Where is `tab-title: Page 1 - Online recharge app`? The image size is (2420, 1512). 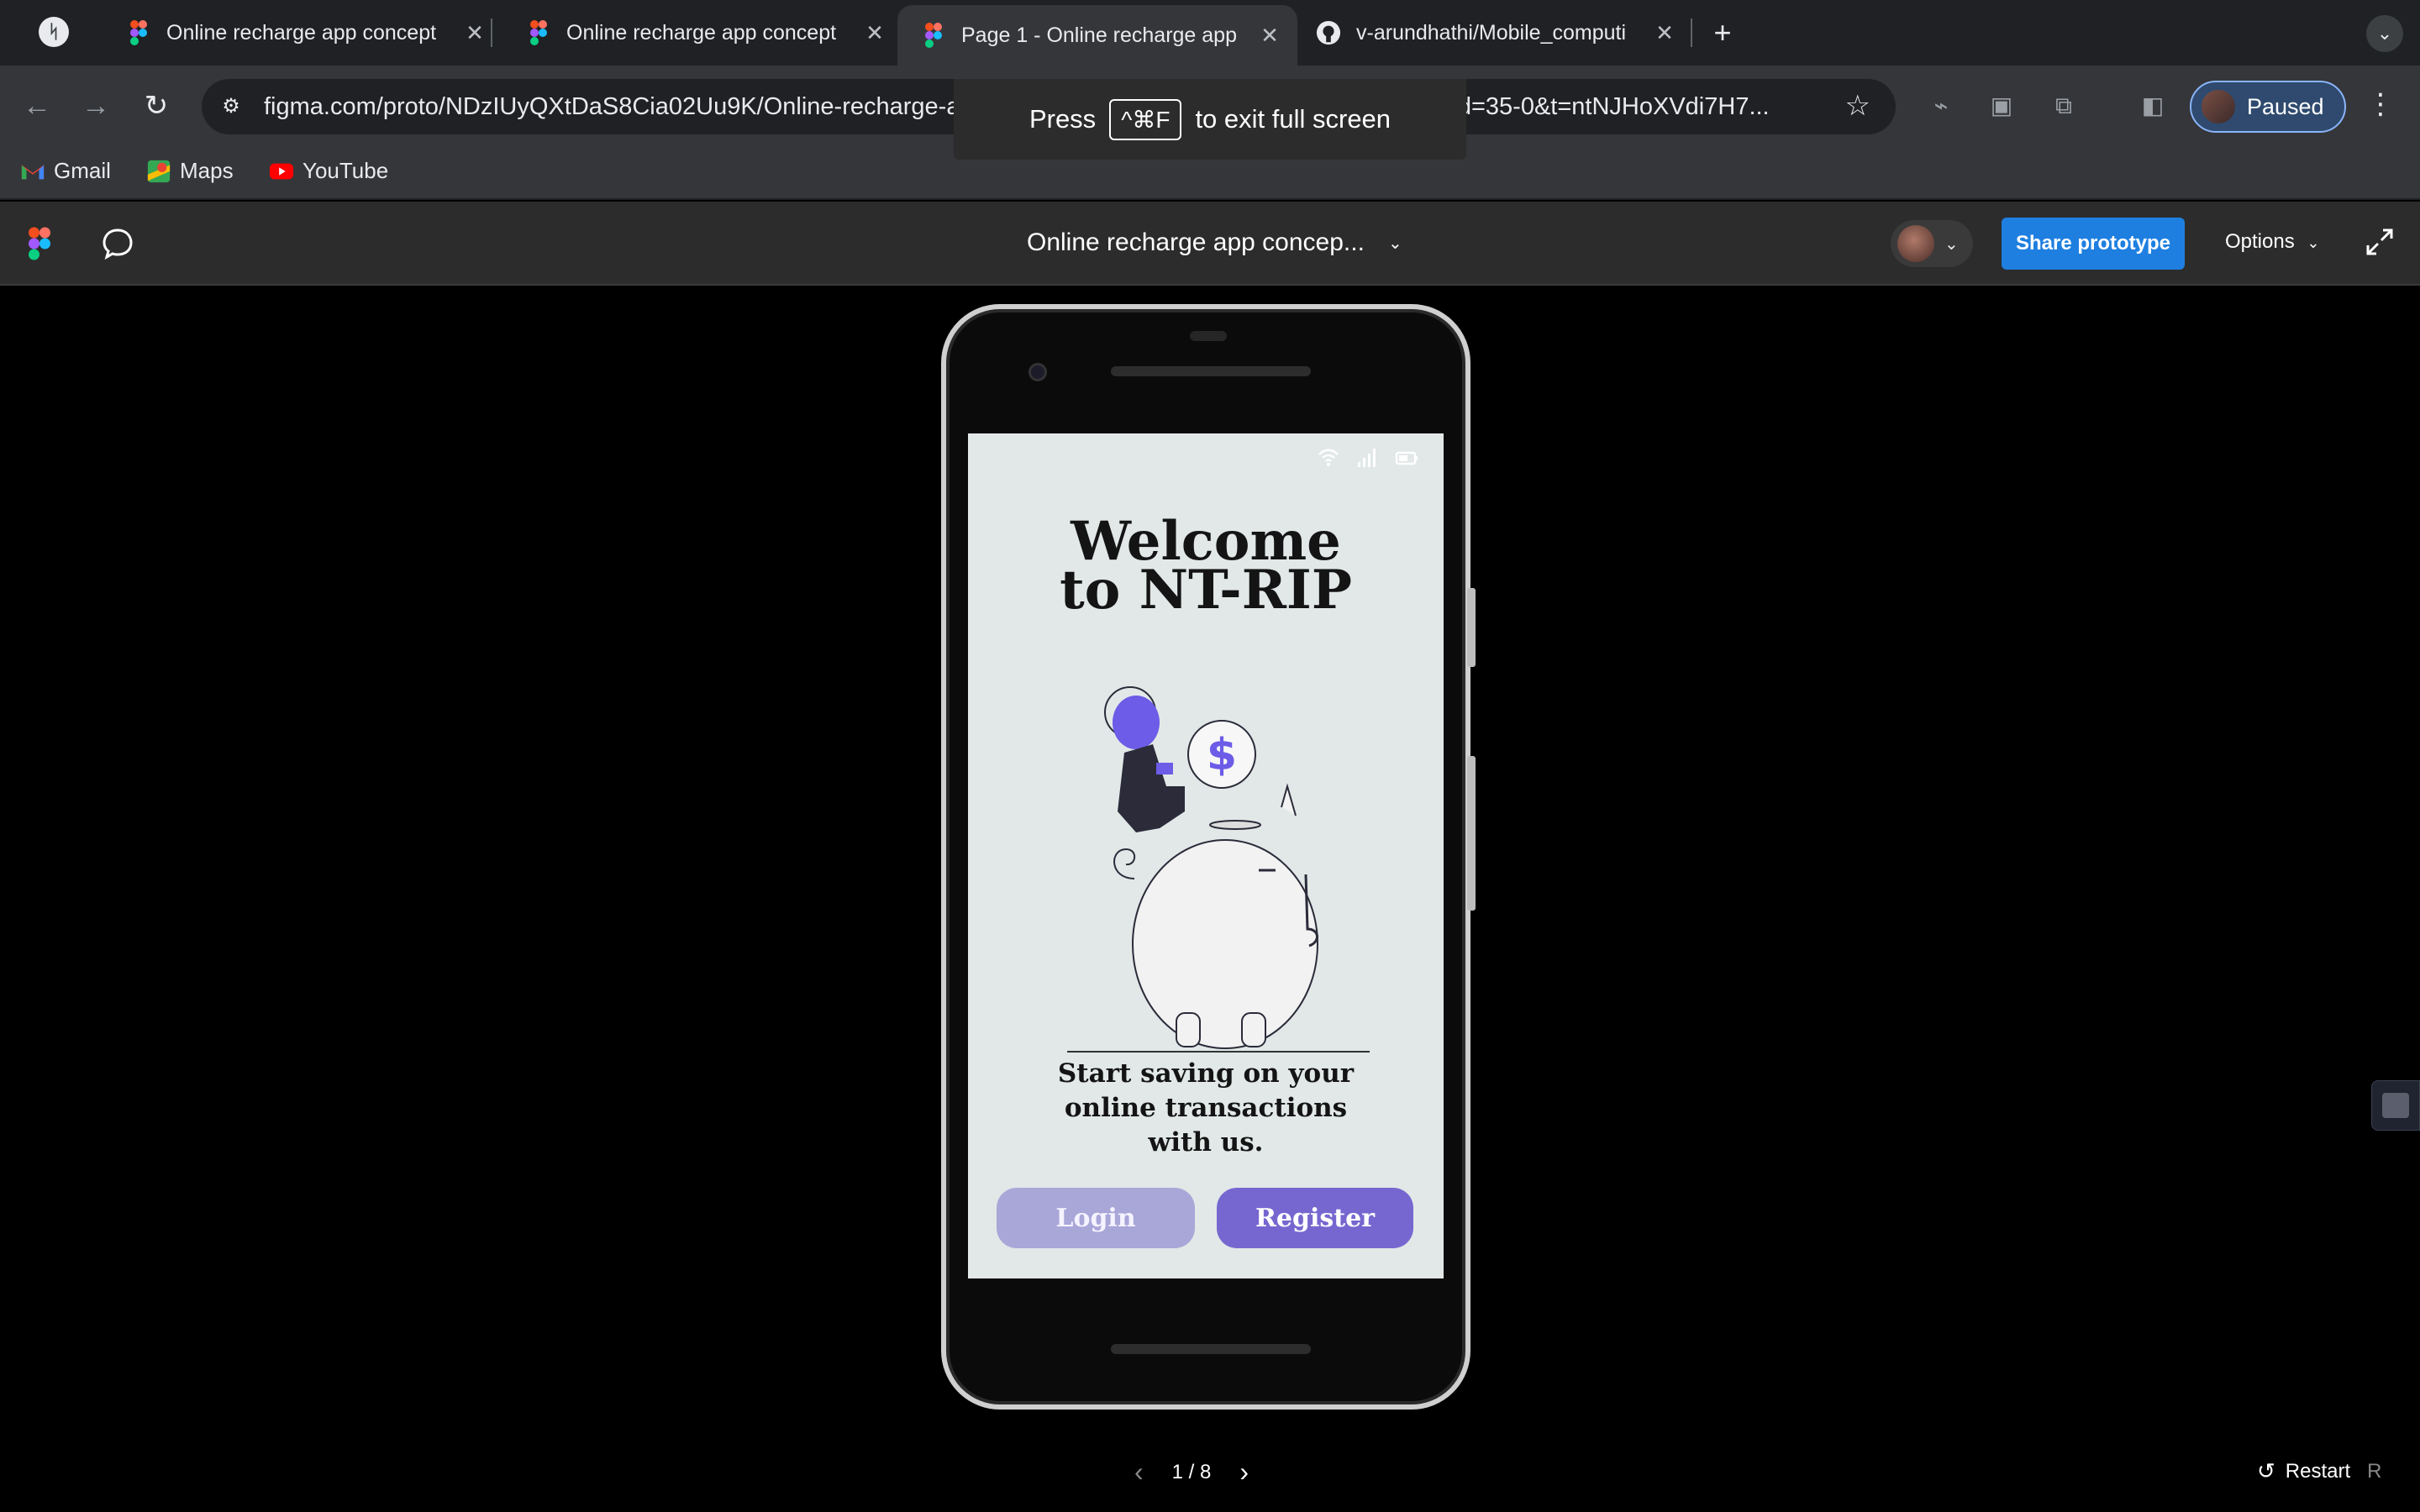
tab-title: Page 1 - Online recharge app is located at coordinates (1099, 35).